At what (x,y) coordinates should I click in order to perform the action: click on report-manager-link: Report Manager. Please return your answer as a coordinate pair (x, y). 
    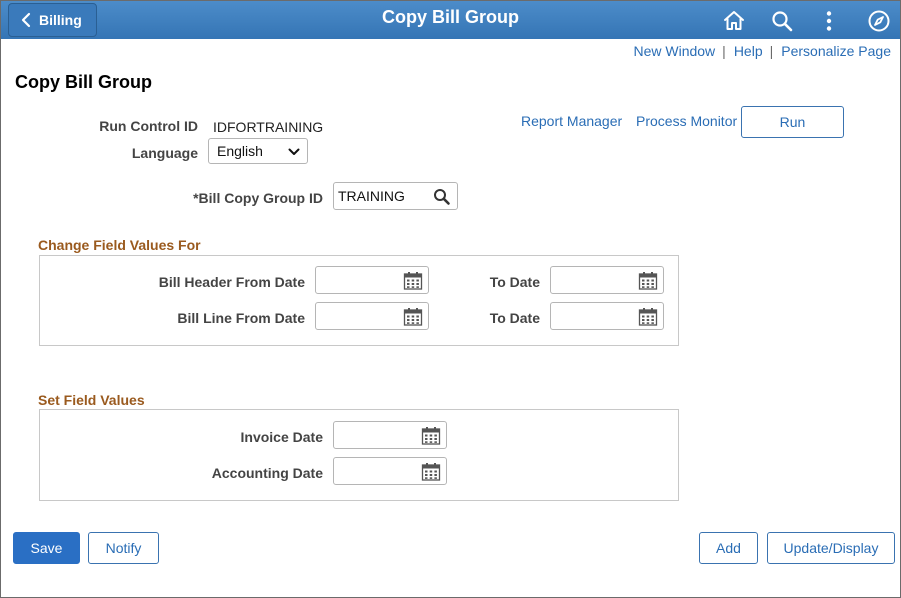
    Looking at the image, I should click on (571, 121).